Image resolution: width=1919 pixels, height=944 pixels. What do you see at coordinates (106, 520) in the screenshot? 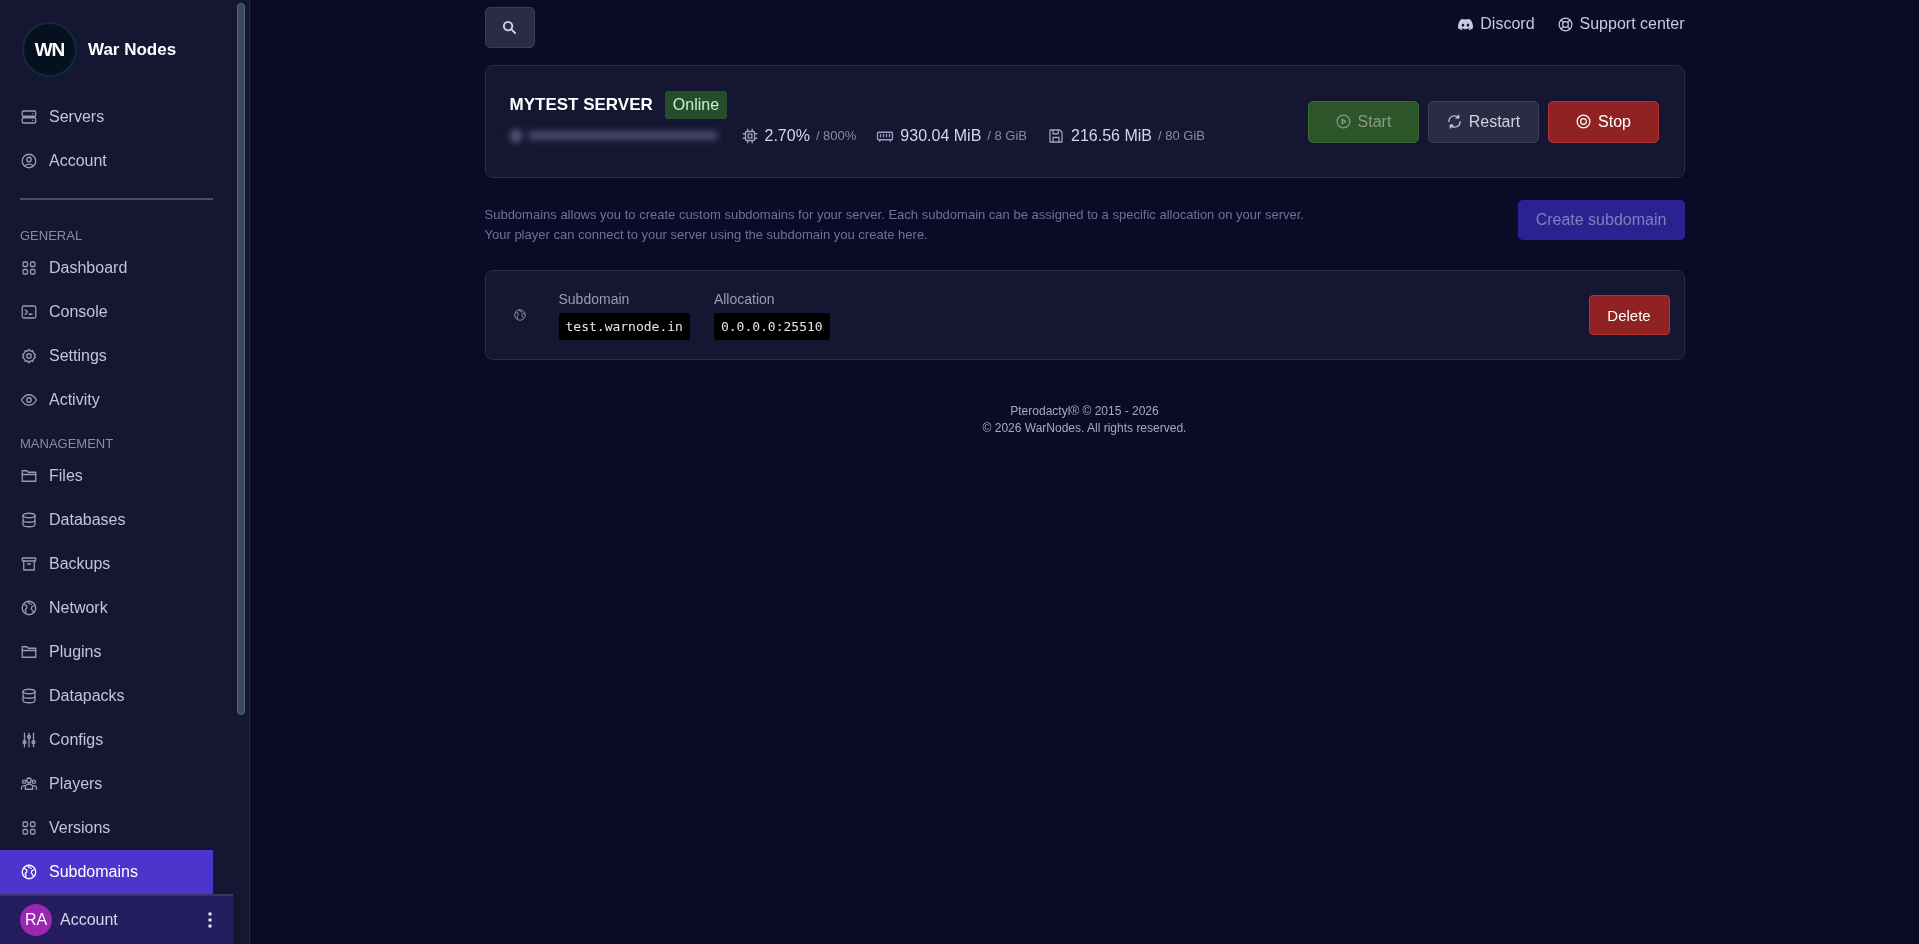
I see `nav-item: Databases` at bounding box center [106, 520].